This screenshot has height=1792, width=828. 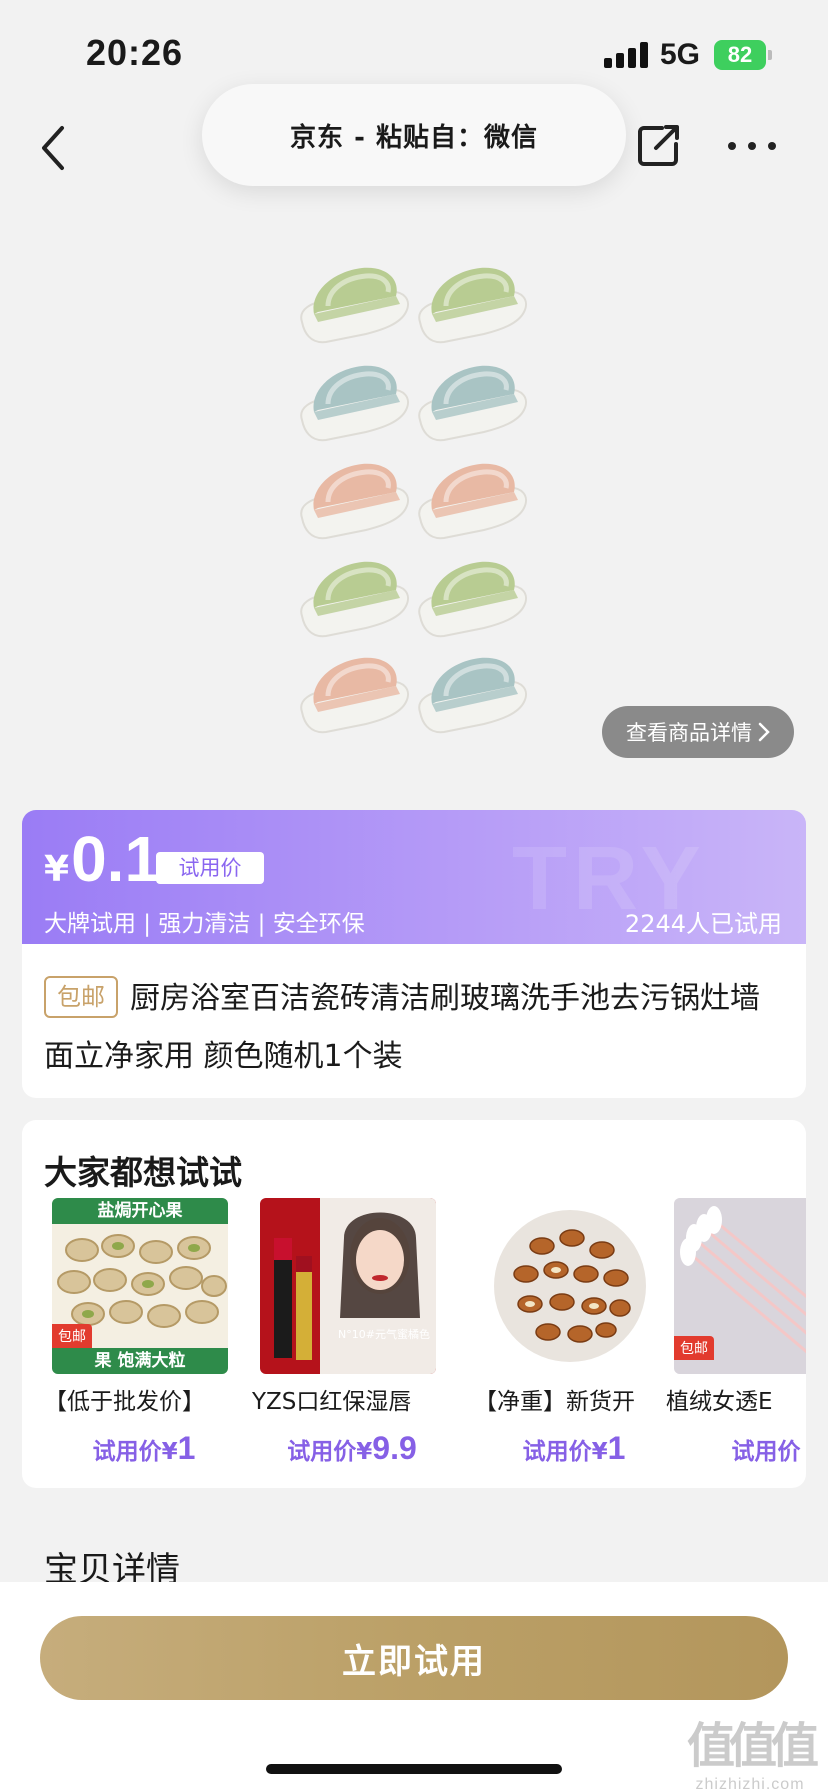 What do you see at coordinates (740, 54) in the screenshot?
I see `battery-level: 82` at bounding box center [740, 54].